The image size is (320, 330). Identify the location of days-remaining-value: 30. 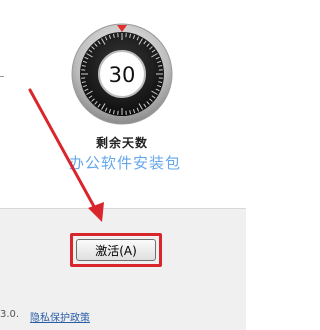
(122, 75).